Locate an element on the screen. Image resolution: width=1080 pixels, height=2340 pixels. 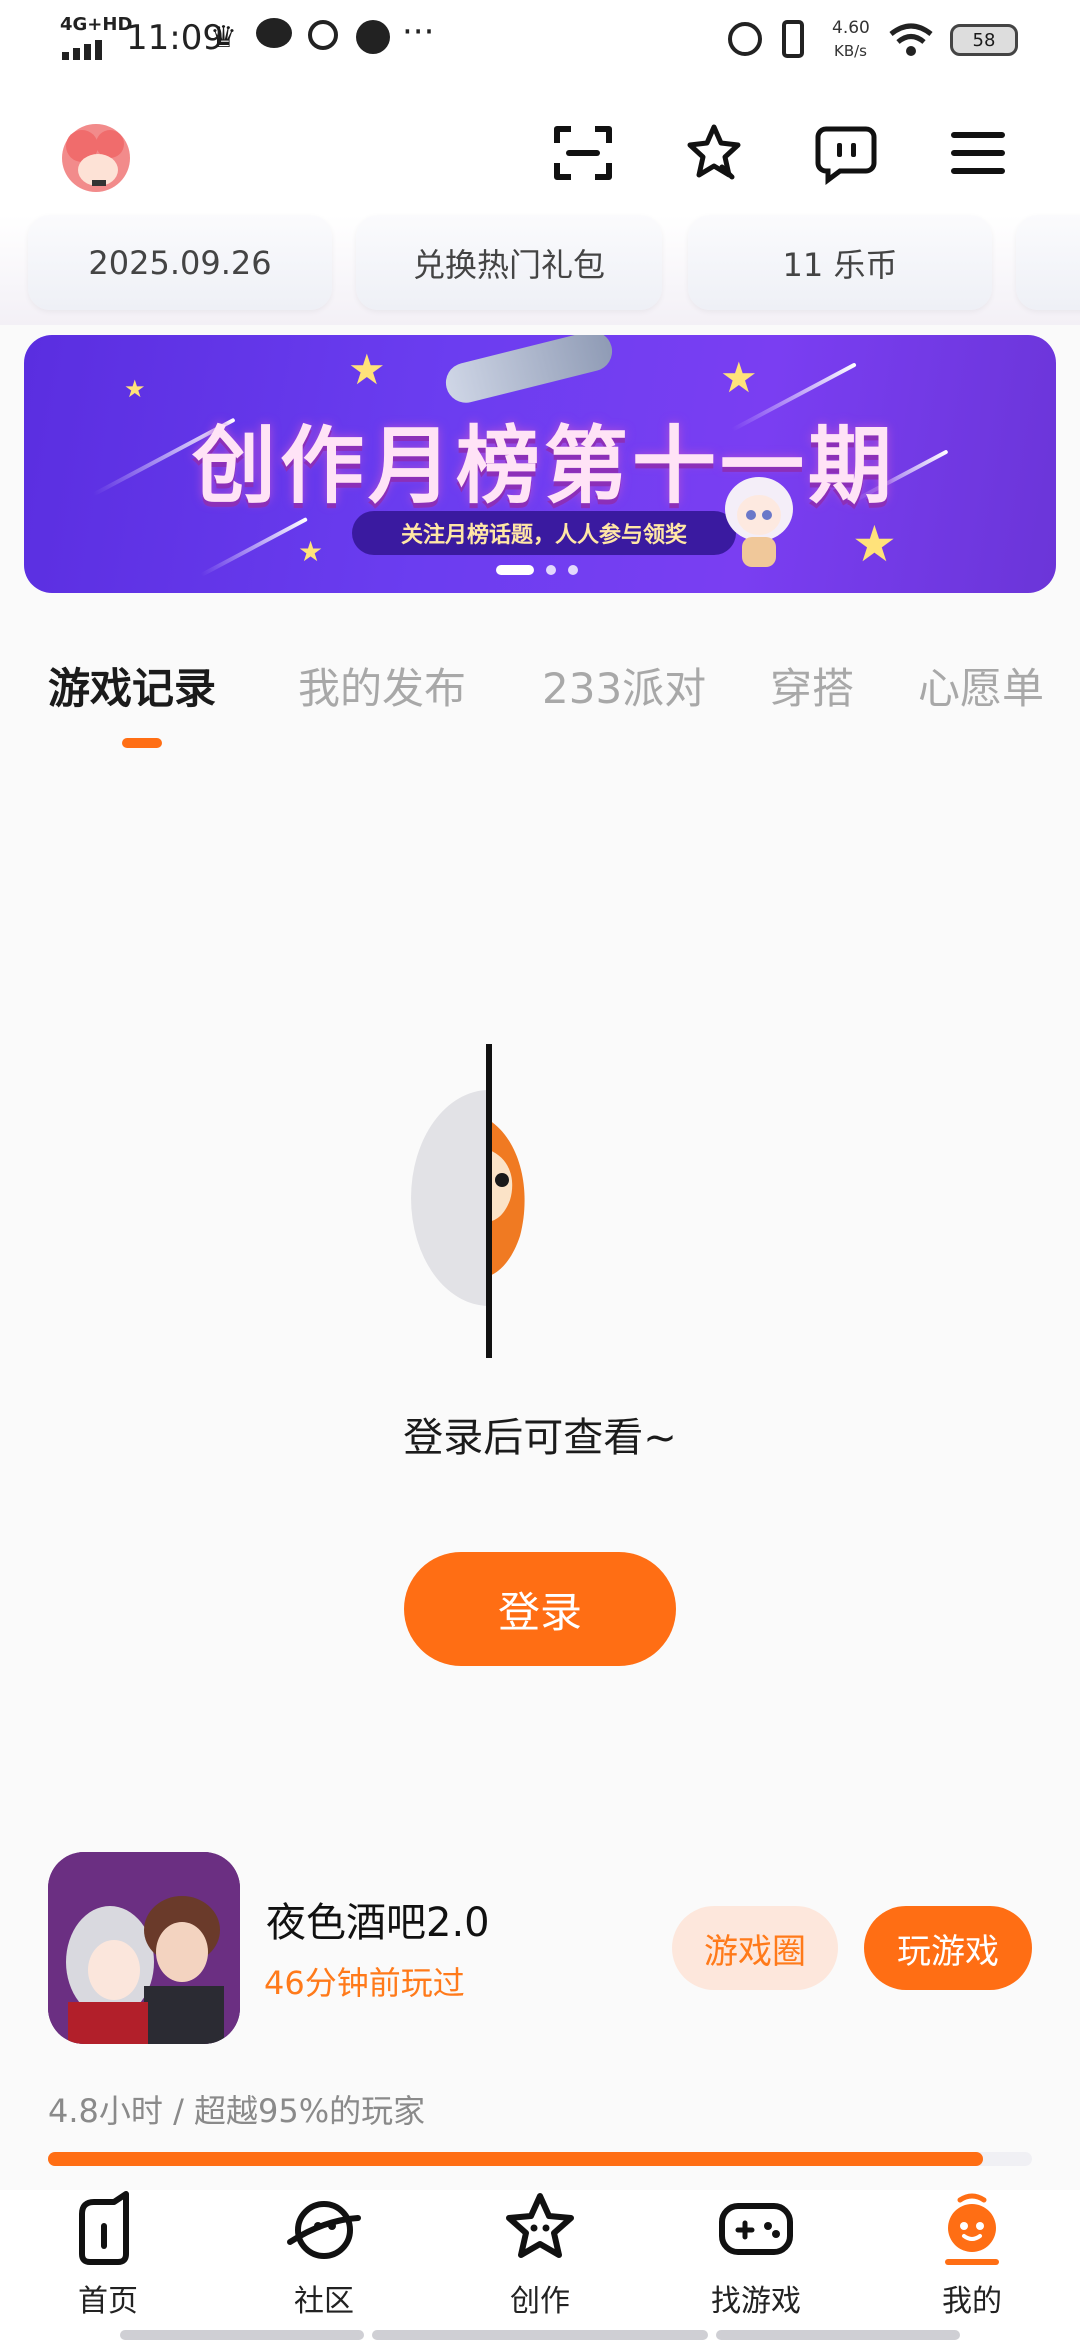
nav-home: 首页 is located at coordinates (108, 2265).